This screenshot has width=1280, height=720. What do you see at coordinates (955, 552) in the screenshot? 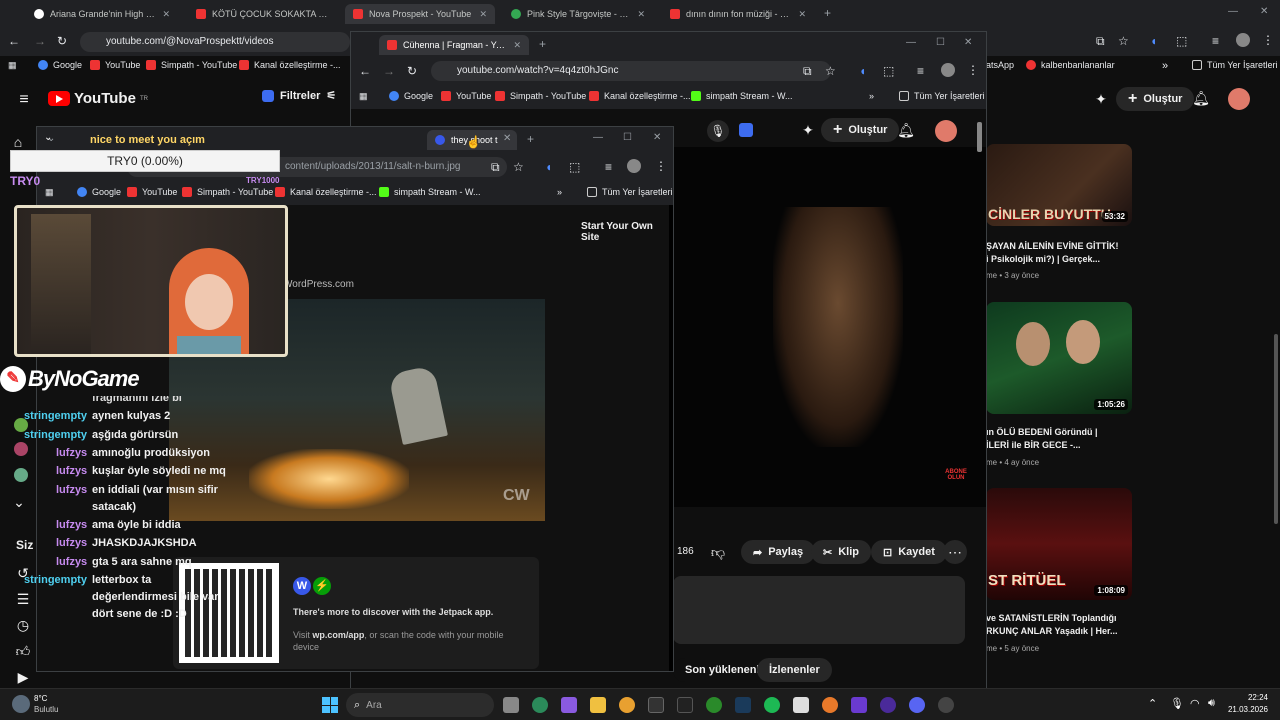
I see `more-actions-icon: ⋯` at bounding box center [955, 552].